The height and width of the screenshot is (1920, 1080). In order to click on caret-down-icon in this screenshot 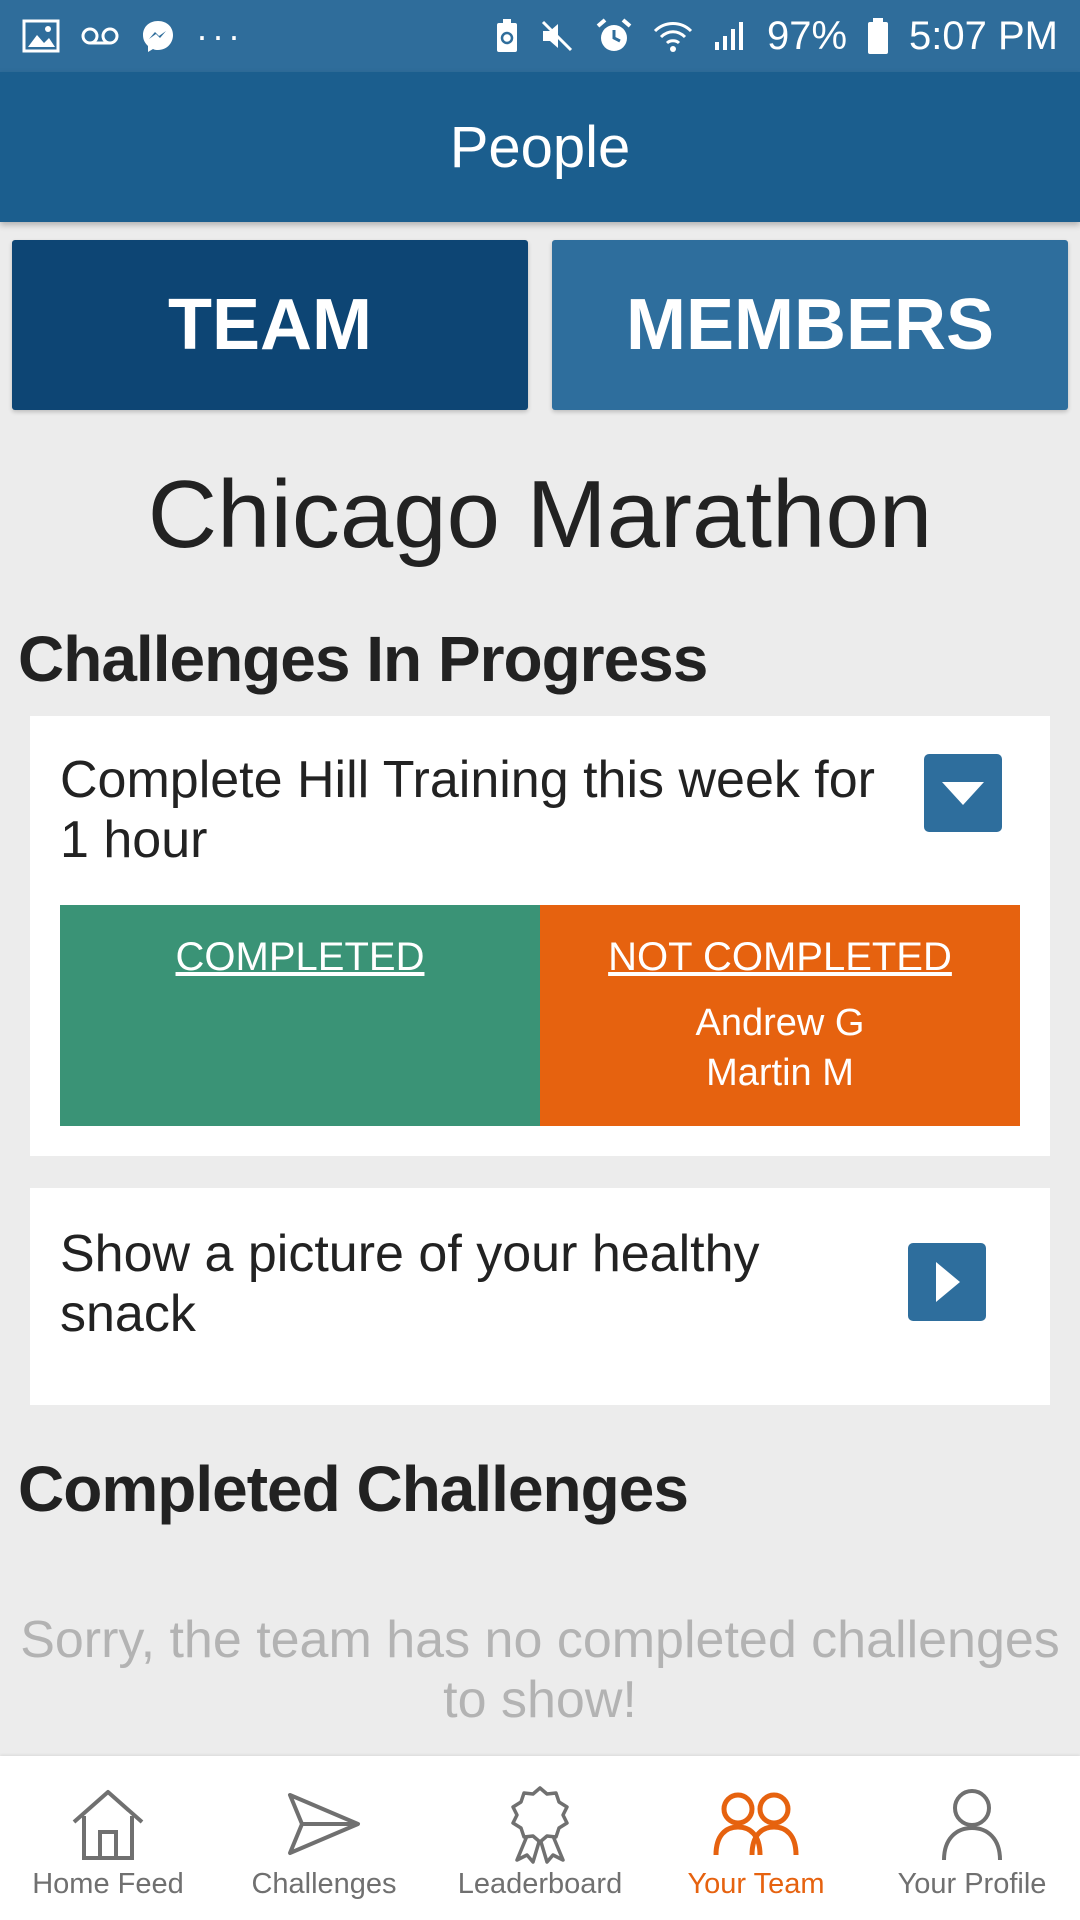, I will do `click(963, 793)`.